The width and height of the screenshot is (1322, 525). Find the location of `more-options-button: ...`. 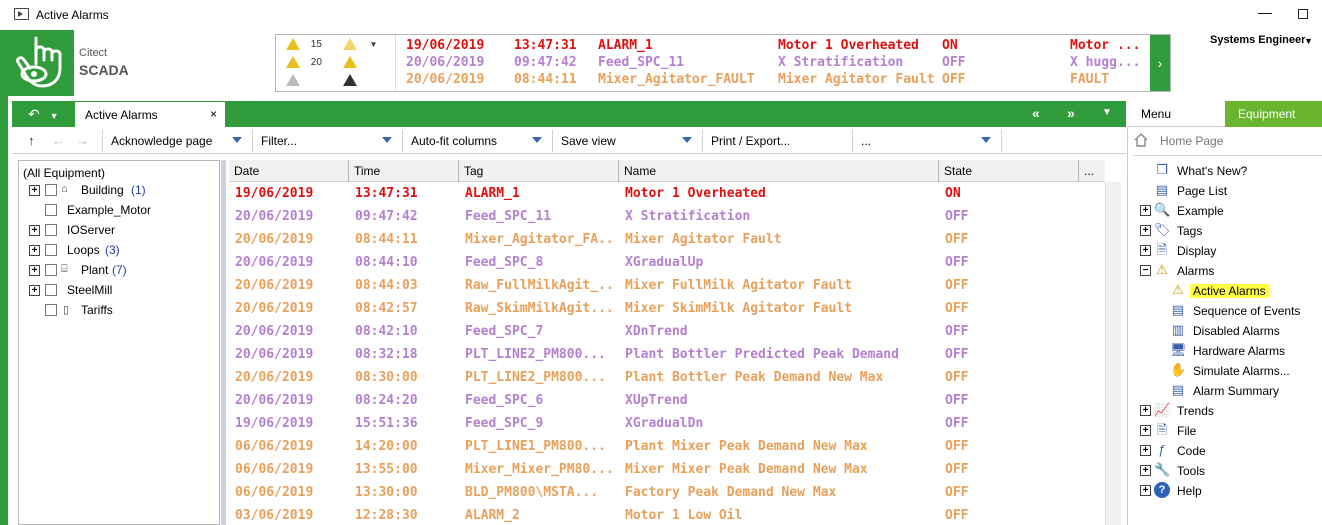

more-options-button: ... is located at coordinates (927, 141).